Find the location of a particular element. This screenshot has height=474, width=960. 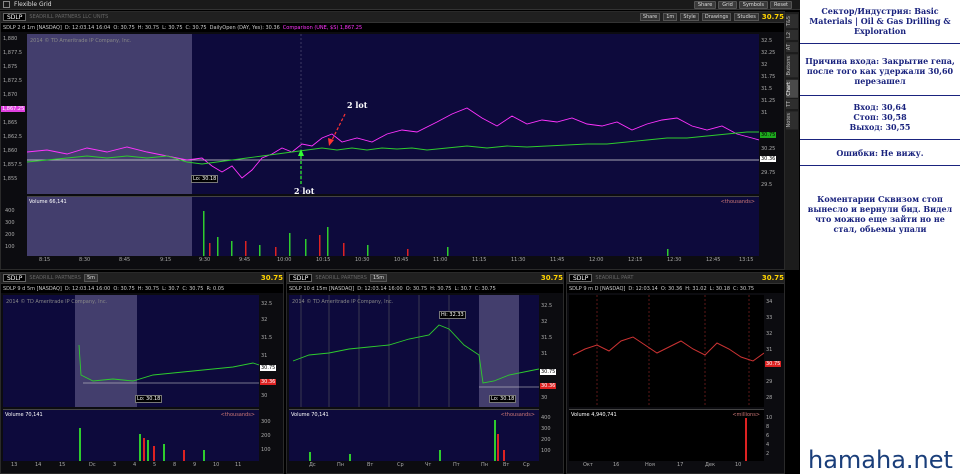

right-axis-tick: 30.25 is located at coordinates (768, 149).